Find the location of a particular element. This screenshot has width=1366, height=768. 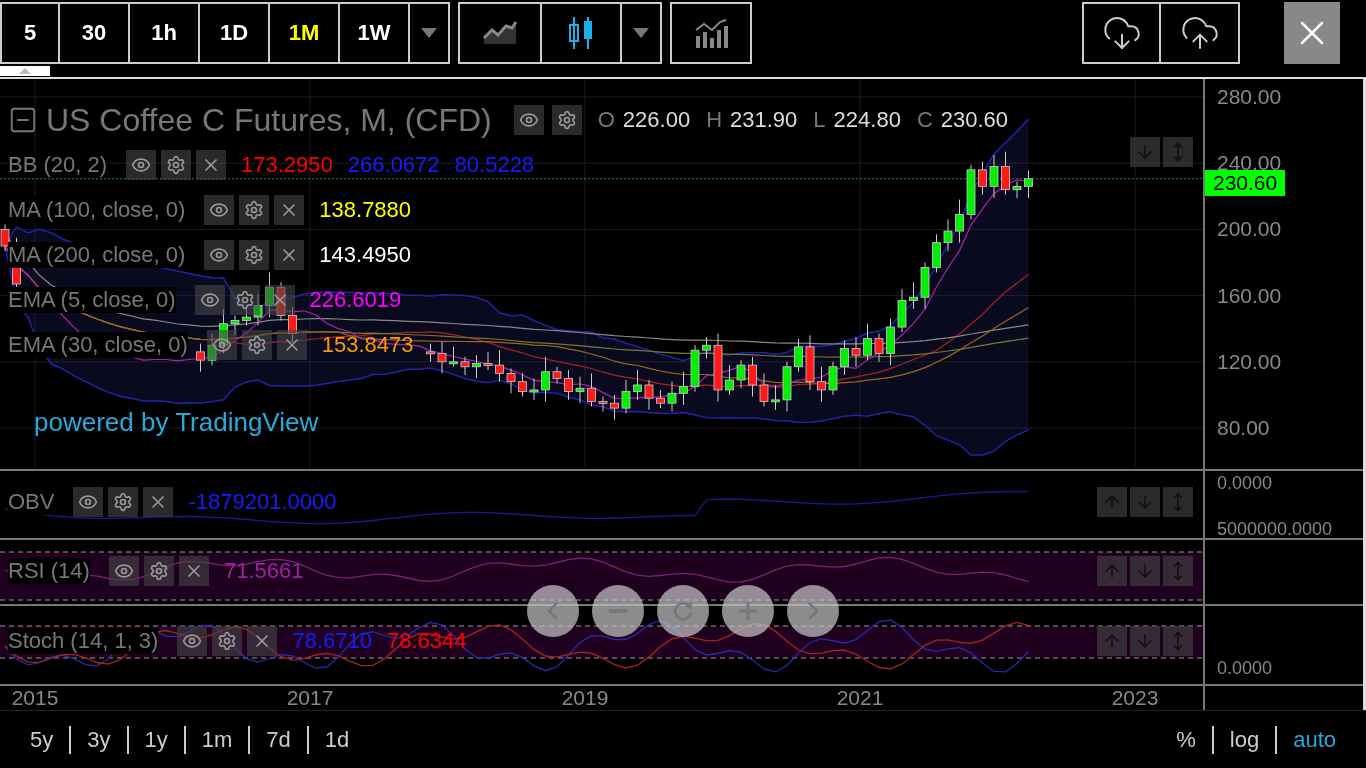

indicator-value: 173.2950 is located at coordinates (287, 165).